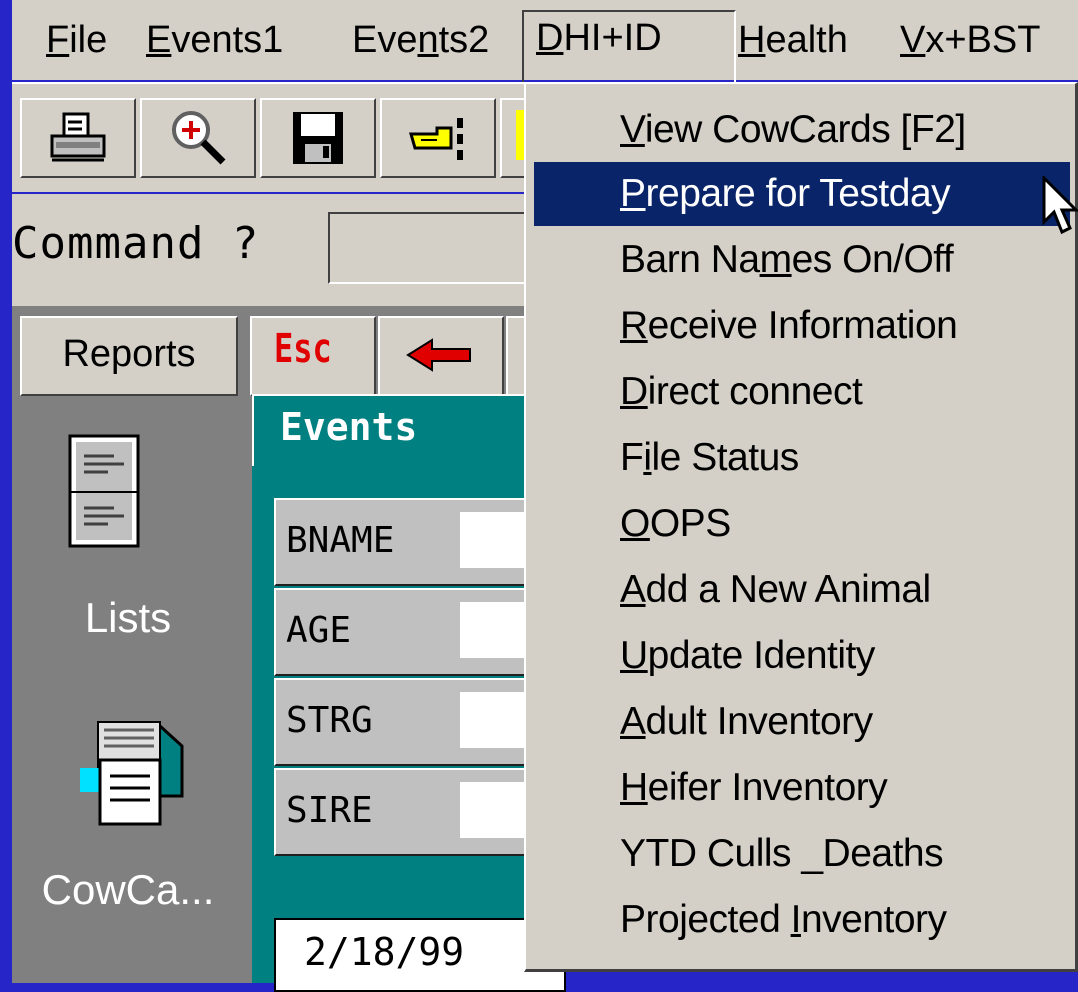  I want to click on field-label: STRG, so click(329, 720).